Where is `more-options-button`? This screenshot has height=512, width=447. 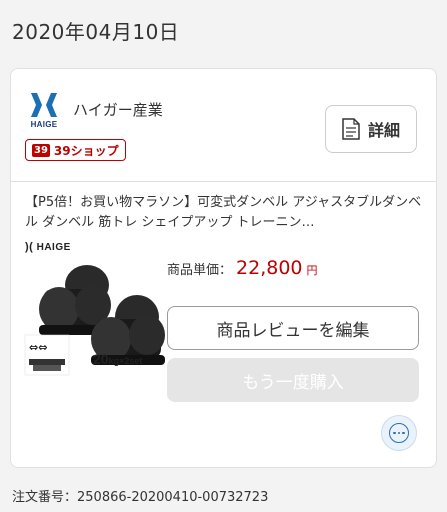 more-options-button is located at coordinates (399, 433).